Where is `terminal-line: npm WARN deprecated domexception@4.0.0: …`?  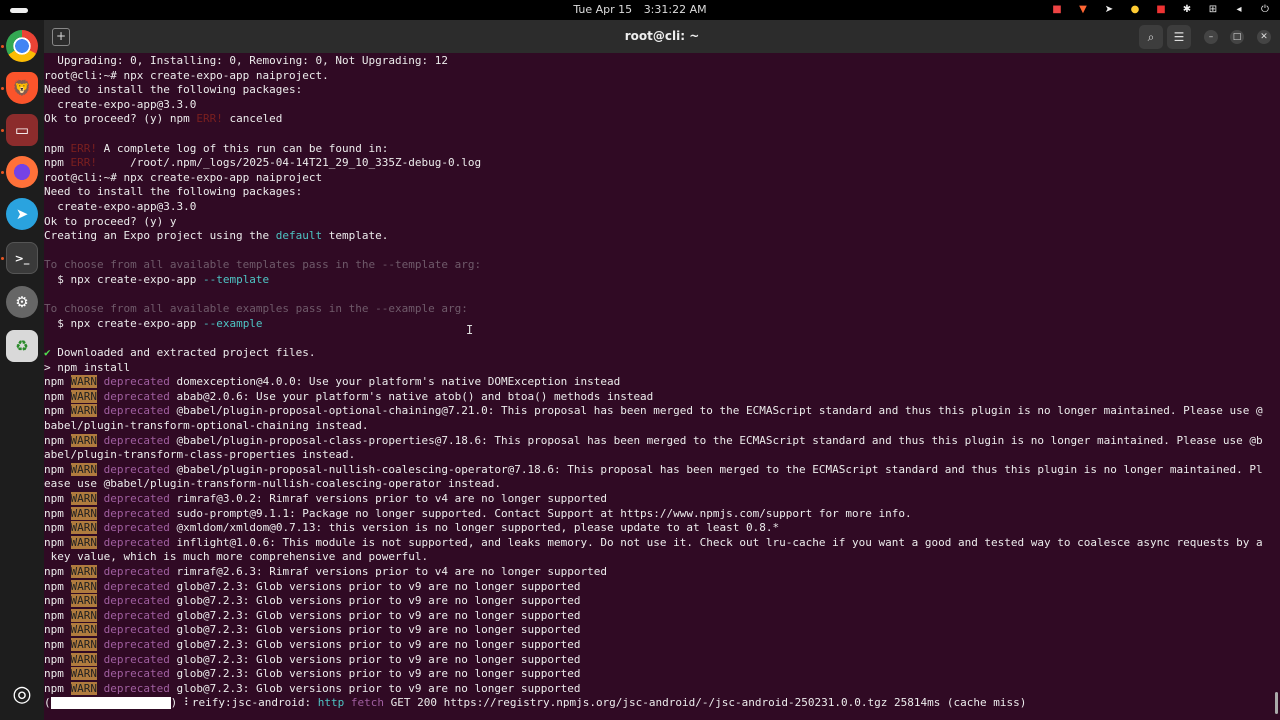
terminal-line: npm WARN deprecated domexception@4.0.0: … is located at coordinates (332, 382).